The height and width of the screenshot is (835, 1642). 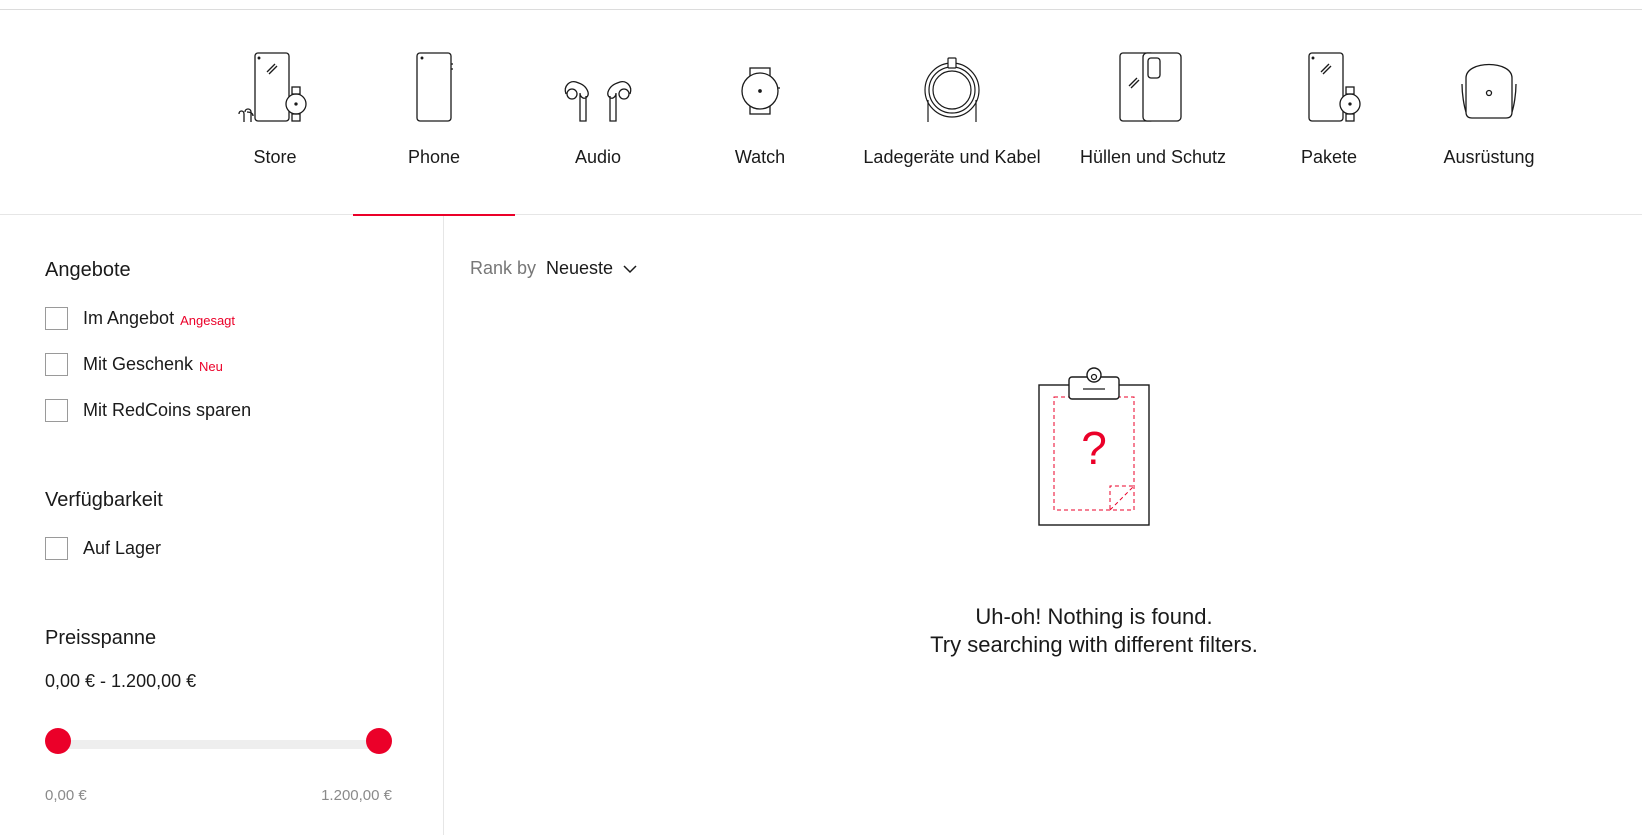 I want to click on category-label: Watch, so click(x=760, y=157).